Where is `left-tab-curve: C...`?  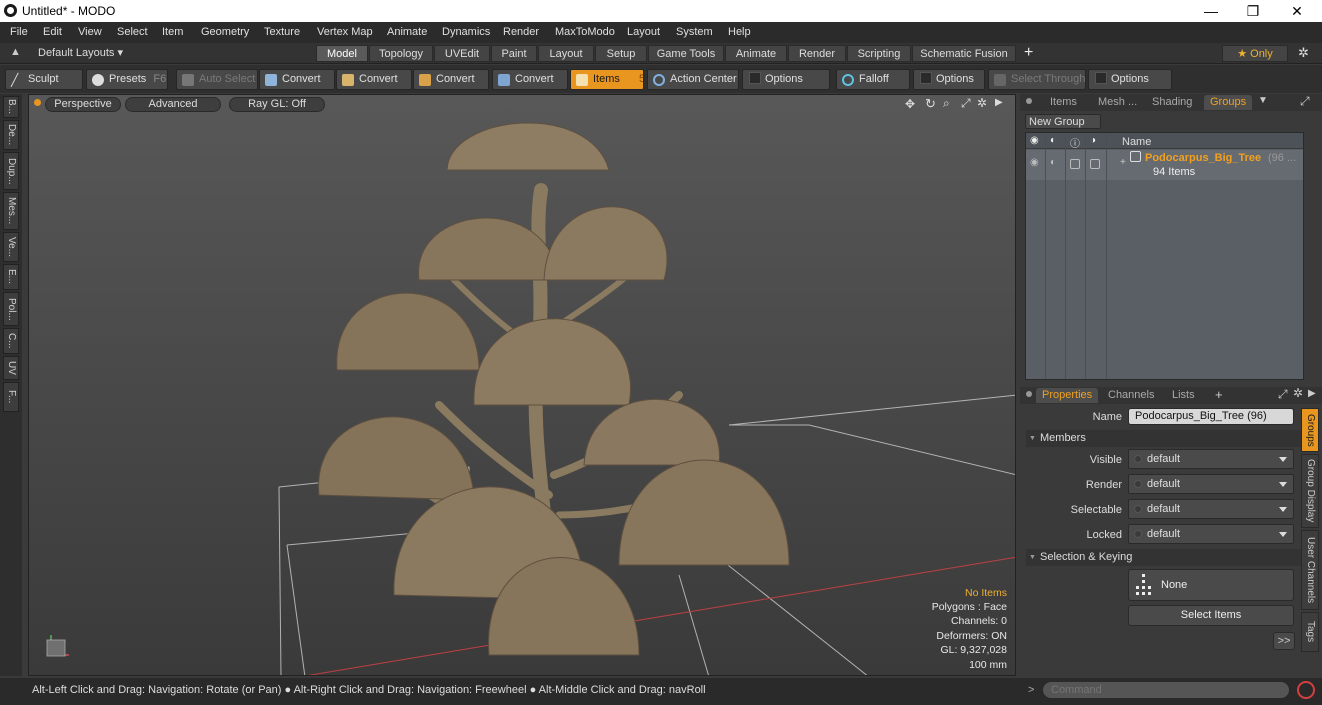 left-tab-curve: C... is located at coordinates (11, 341).